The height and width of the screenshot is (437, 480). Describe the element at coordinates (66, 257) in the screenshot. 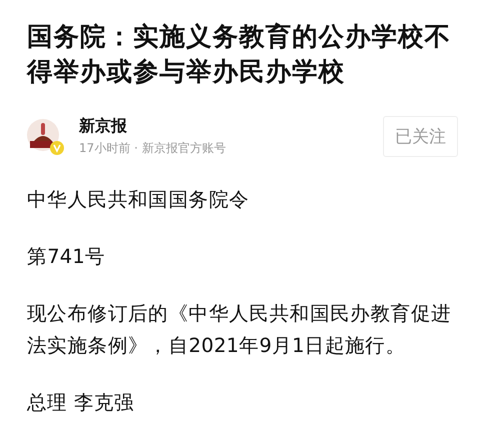

I see `article-paragraph: 第741号` at that location.